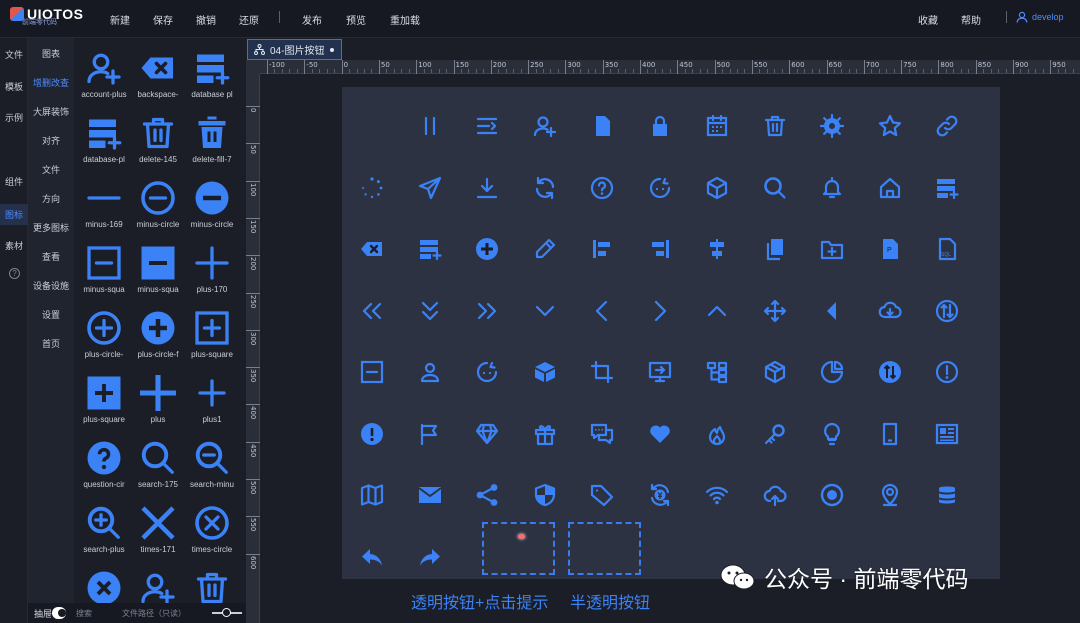  What do you see at coordinates (51, 256) in the screenshot?
I see `category-item: 查看` at bounding box center [51, 256].